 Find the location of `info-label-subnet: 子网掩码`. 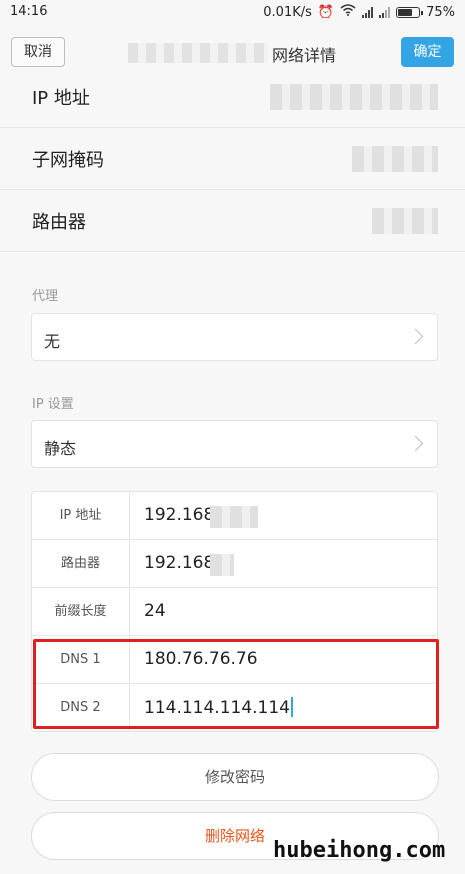

info-label-subnet: 子网掩码 is located at coordinates (68, 160).